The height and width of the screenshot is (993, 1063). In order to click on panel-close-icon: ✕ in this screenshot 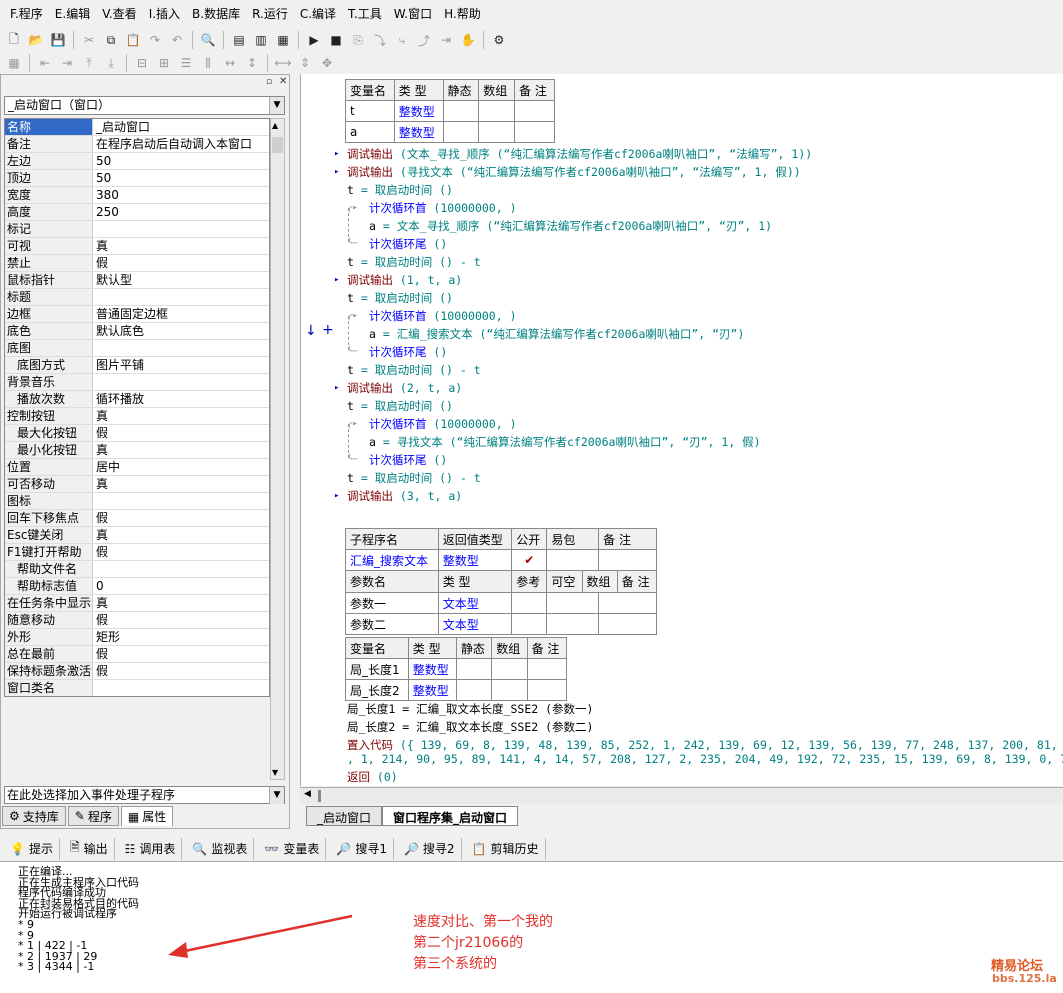, I will do `click(283, 81)`.